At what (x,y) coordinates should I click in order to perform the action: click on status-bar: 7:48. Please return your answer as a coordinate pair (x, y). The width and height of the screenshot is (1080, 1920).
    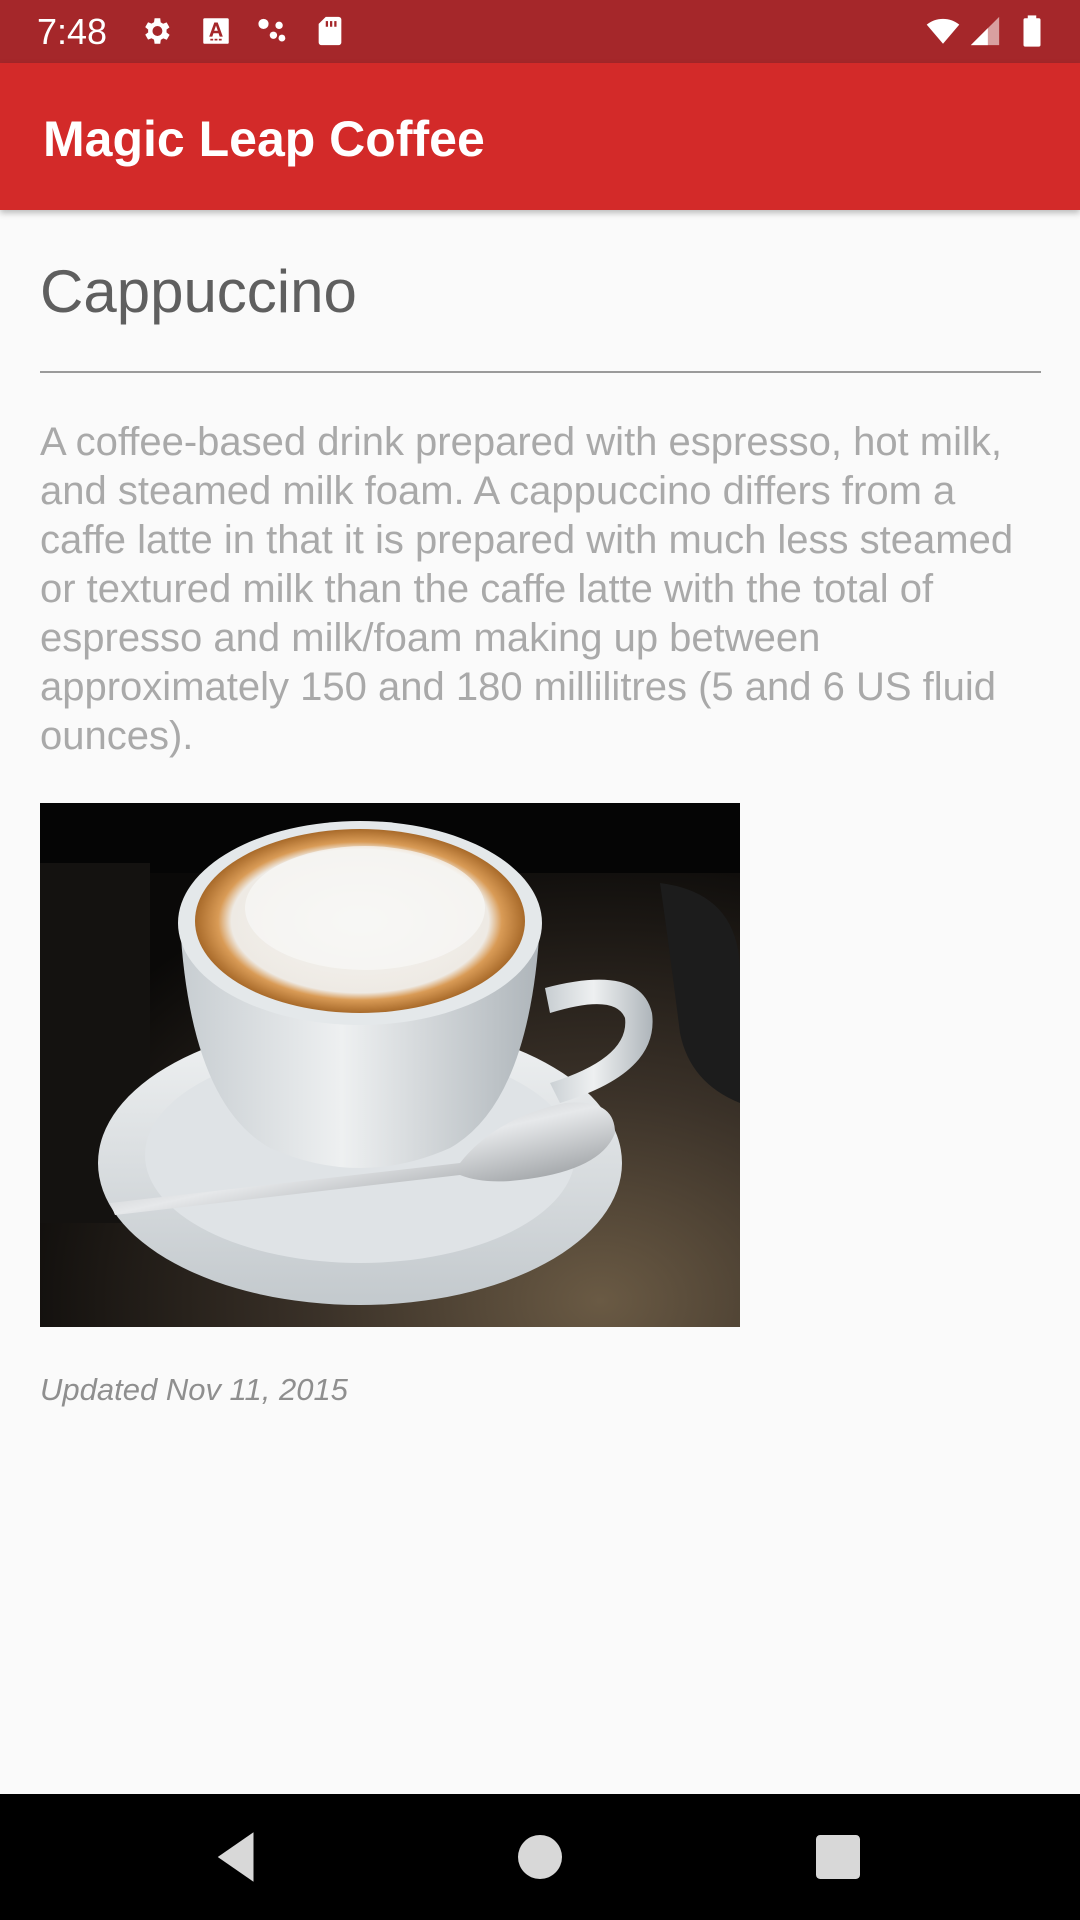
    Looking at the image, I should click on (540, 31).